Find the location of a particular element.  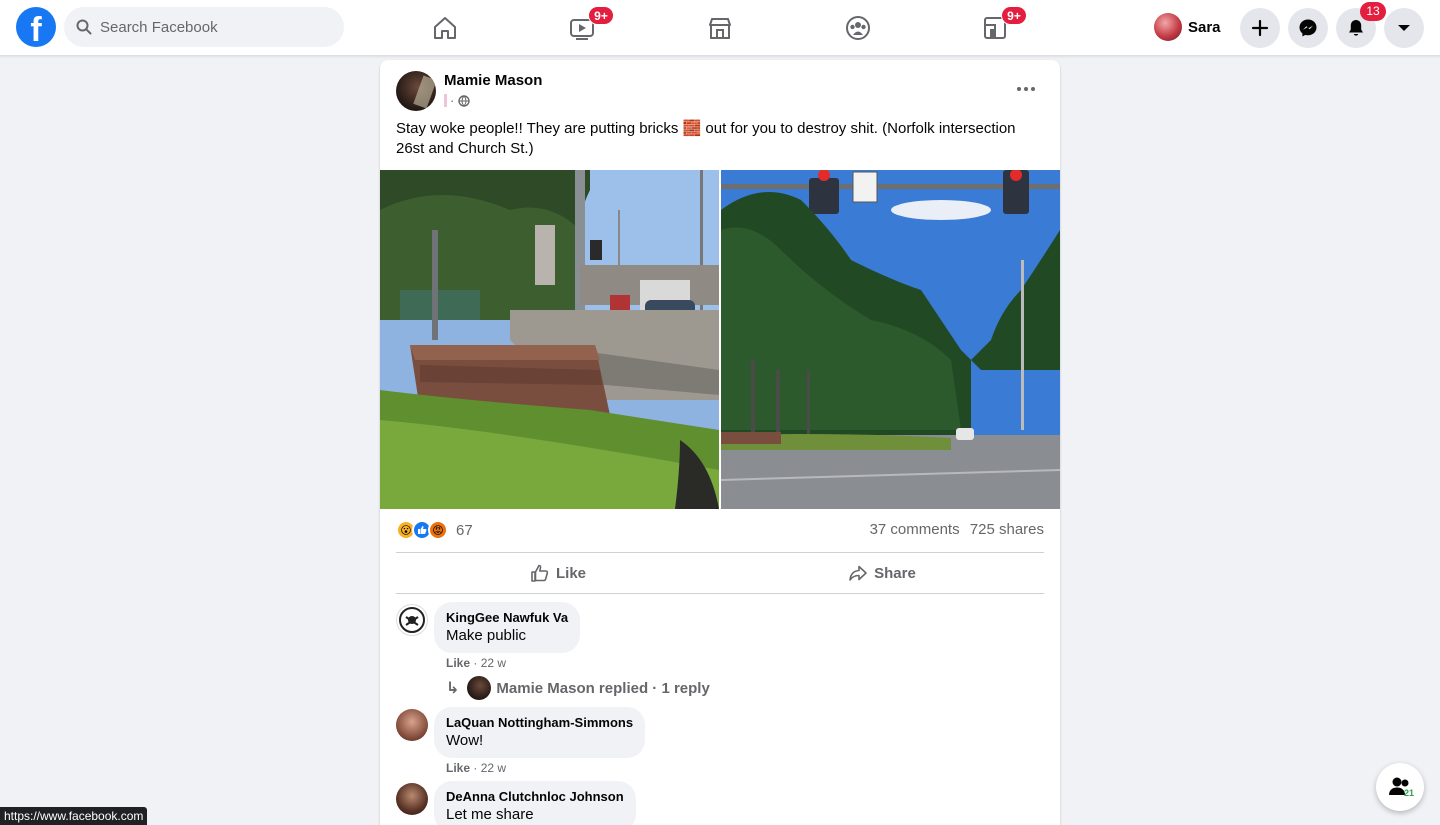

profile-name: Sara is located at coordinates (1204, 27).